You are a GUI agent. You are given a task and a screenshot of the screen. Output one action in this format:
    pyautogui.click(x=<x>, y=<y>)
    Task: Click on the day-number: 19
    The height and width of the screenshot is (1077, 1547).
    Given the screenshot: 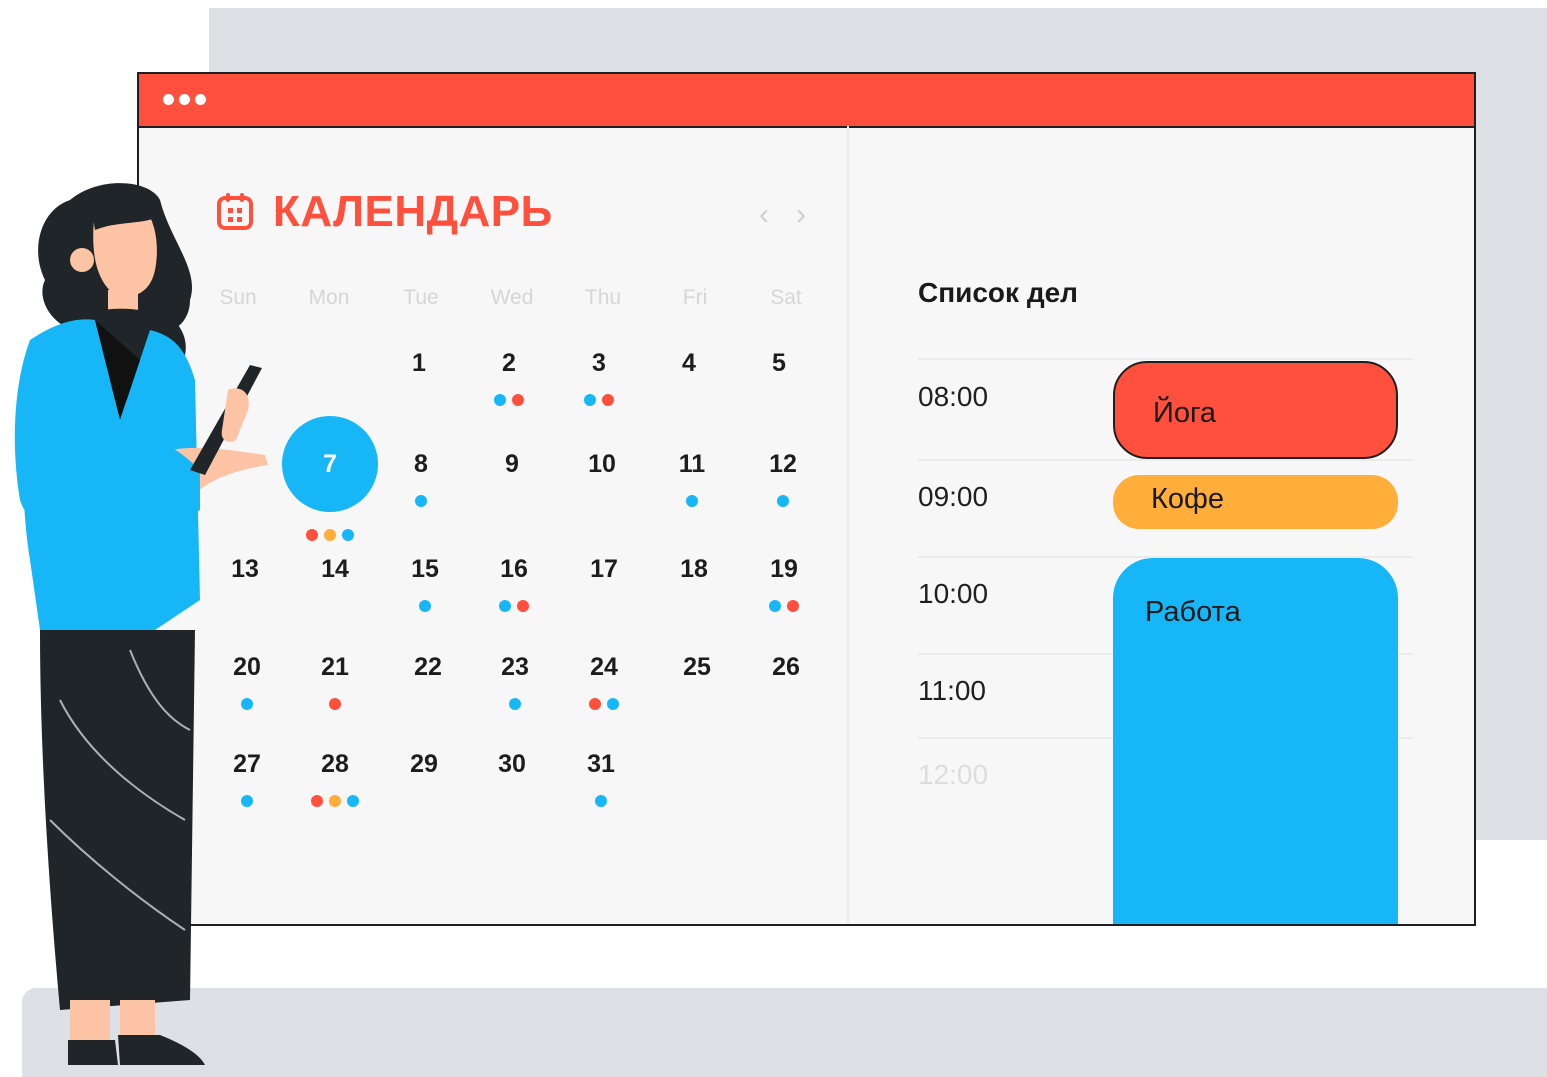 What is the action you would take?
    pyautogui.click(x=784, y=569)
    